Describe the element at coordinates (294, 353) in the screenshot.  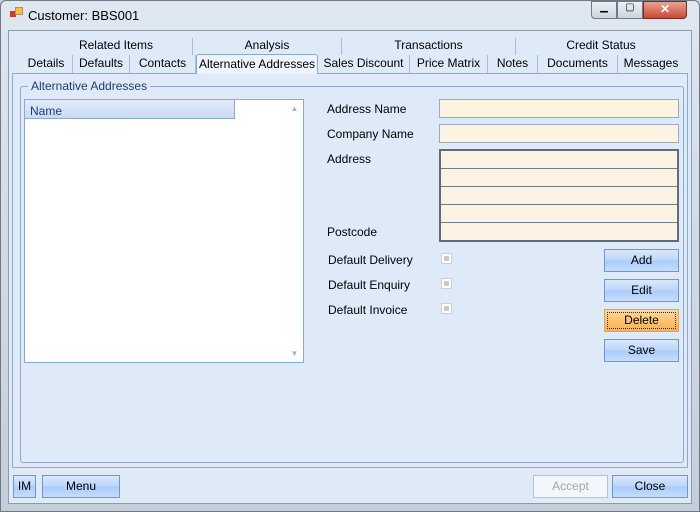
I see `scroll-down-icon: ▼` at that location.